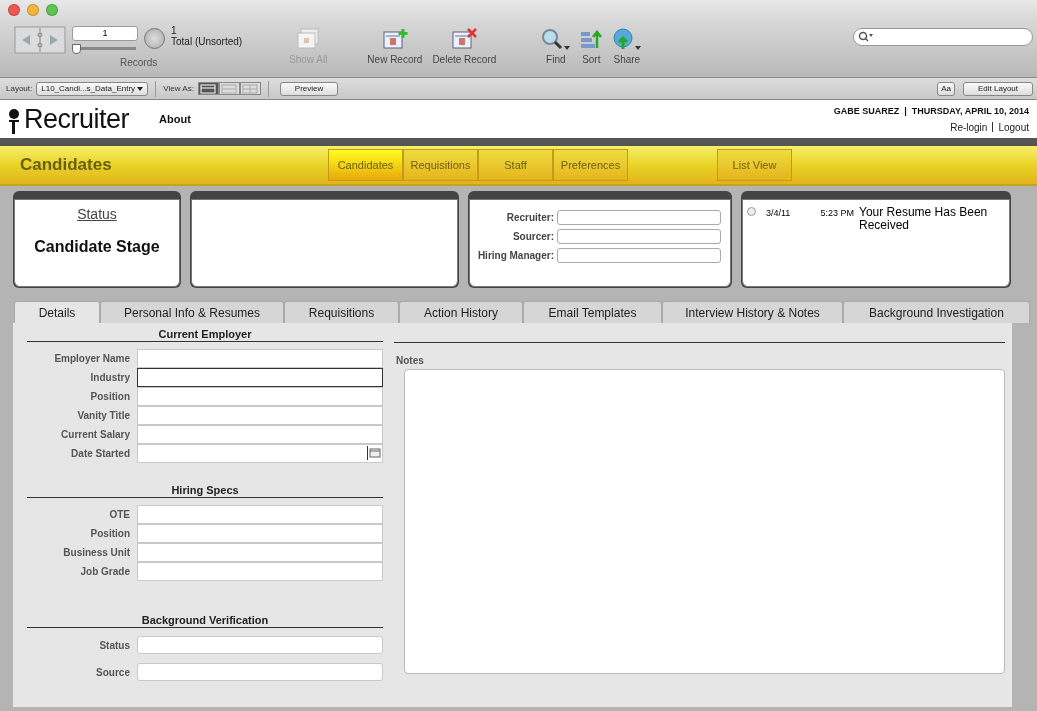 This screenshot has width=1037, height=711. What do you see at coordinates (139, 62) in the screenshot?
I see `records-label: Records` at bounding box center [139, 62].